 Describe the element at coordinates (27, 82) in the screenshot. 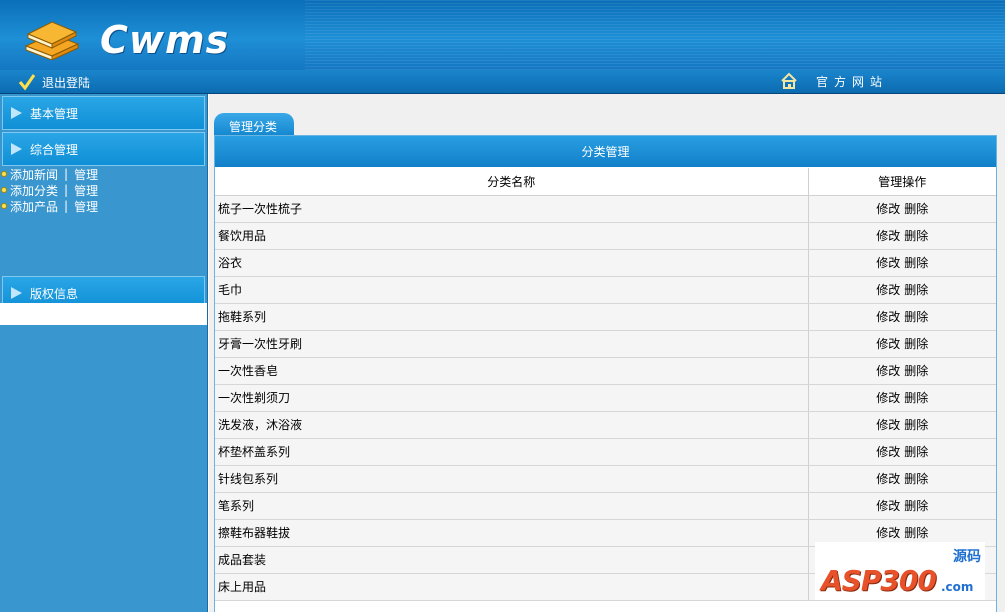

I see `checkmark-icon` at that location.